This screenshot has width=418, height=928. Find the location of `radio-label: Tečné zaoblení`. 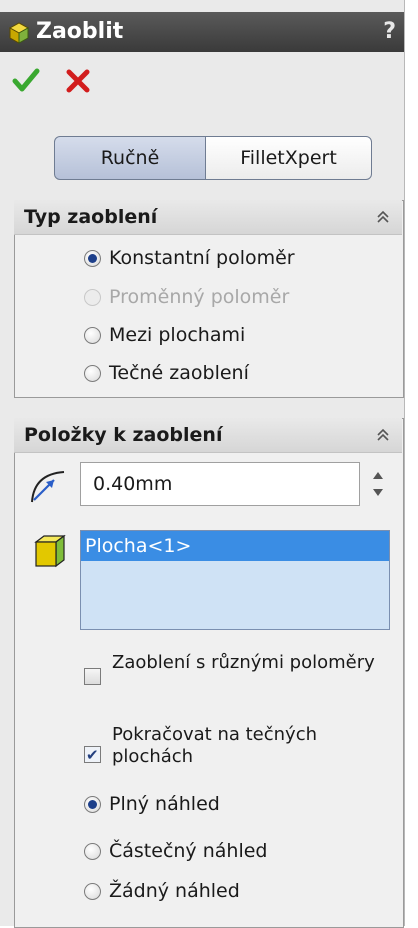

radio-label: Tečné zaoblení is located at coordinates (179, 373).